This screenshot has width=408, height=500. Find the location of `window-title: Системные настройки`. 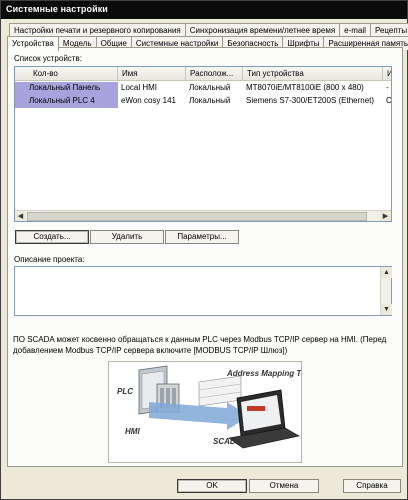

window-title: Системные настройки is located at coordinates (204, 10).